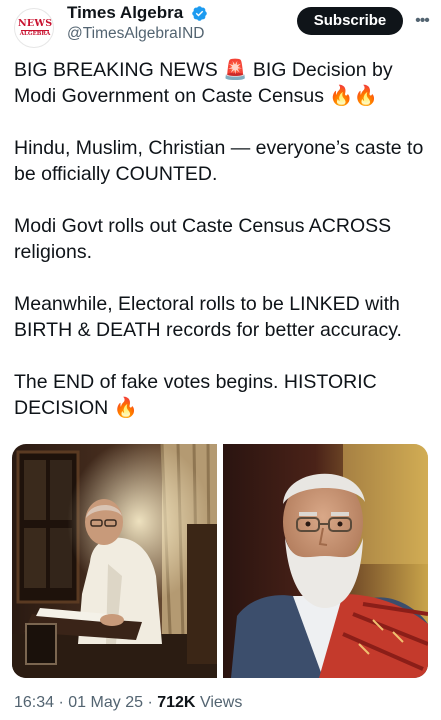  I want to click on verified-badge-icon, so click(199, 13).